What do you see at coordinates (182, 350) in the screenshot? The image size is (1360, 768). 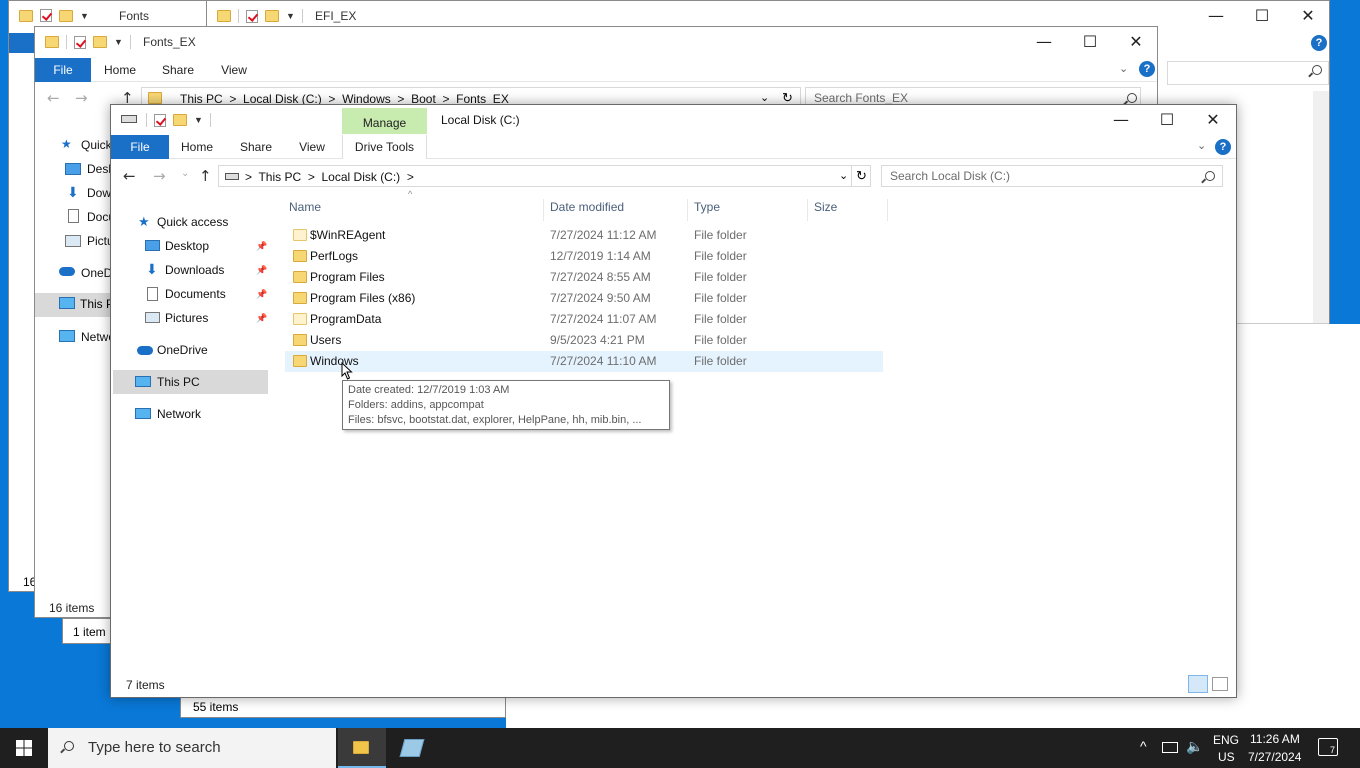 I see `nav-onedrive: OneDrive` at bounding box center [182, 350].